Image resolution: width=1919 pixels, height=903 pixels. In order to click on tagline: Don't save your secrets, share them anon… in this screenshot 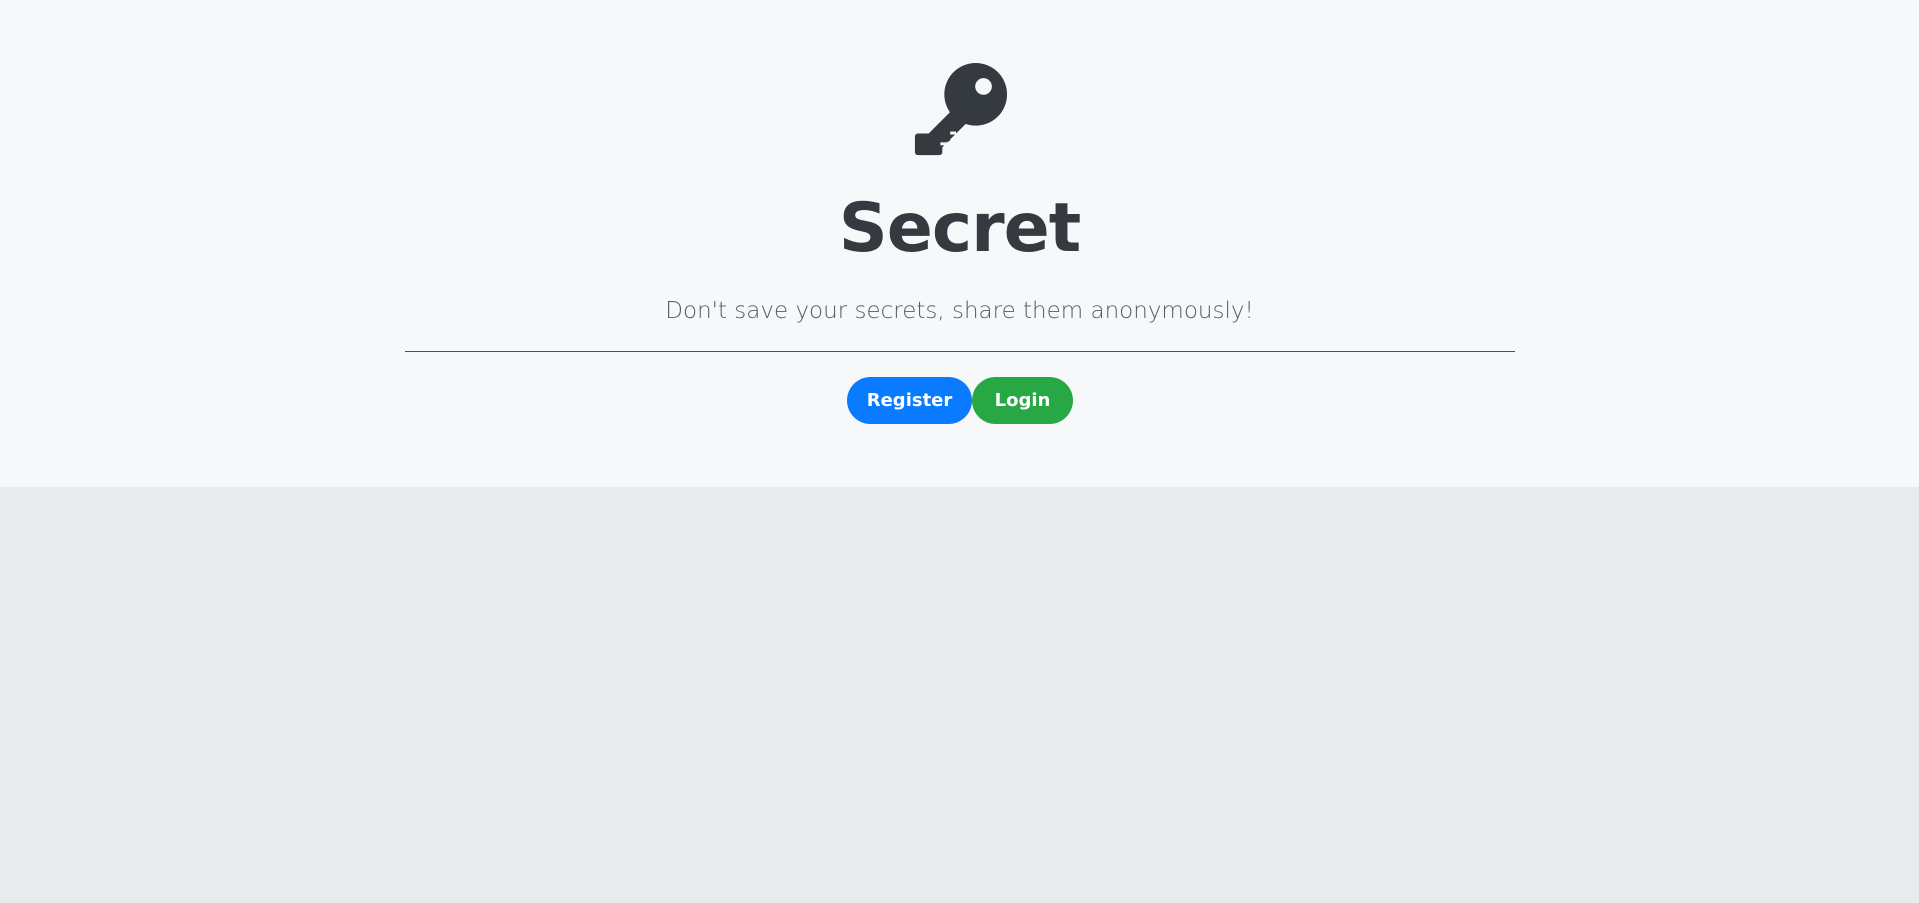, I will do `click(959, 311)`.